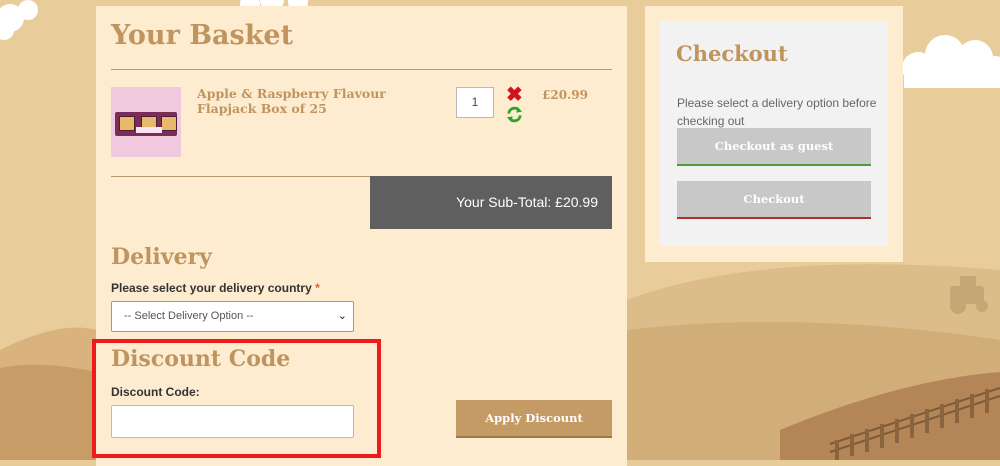 This screenshot has height=466, width=1000. Describe the element at coordinates (146, 122) in the screenshot. I see `product-image` at that location.